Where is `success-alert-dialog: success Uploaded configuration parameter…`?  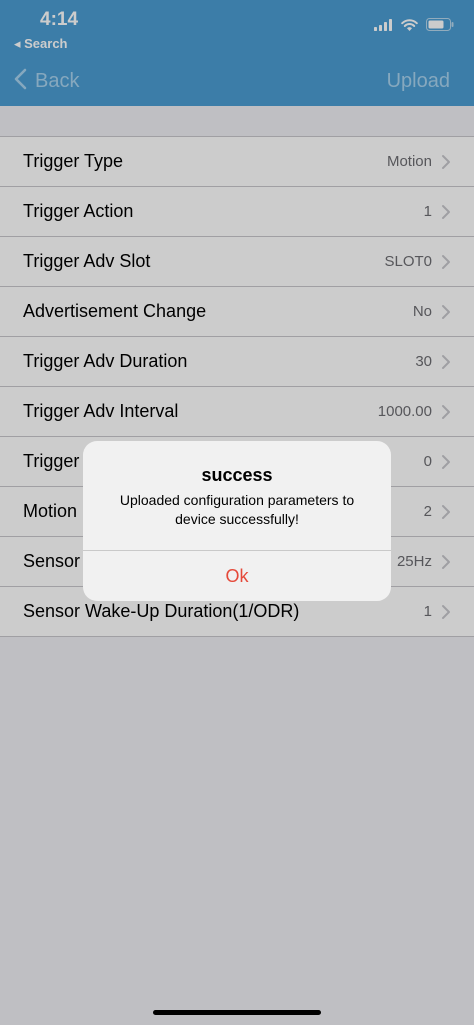 success-alert-dialog: success Uploaded configuration parameter… is located at coordinates (237, 521).